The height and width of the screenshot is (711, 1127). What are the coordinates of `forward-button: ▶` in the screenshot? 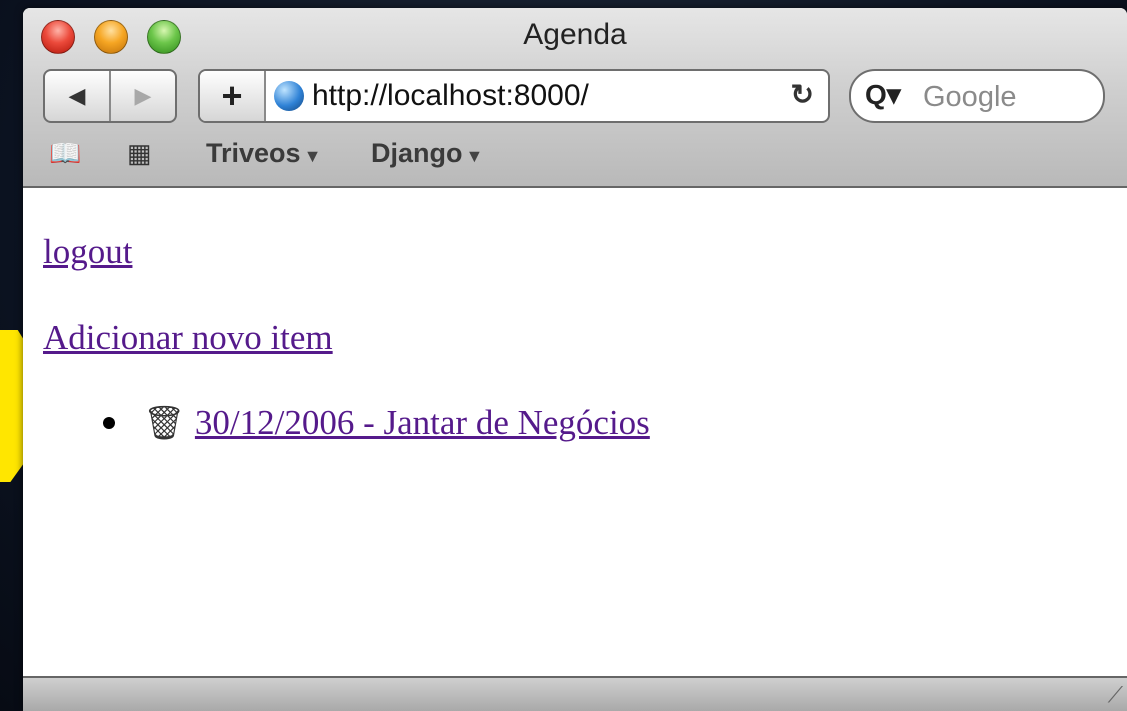 It's located at (143, 96).